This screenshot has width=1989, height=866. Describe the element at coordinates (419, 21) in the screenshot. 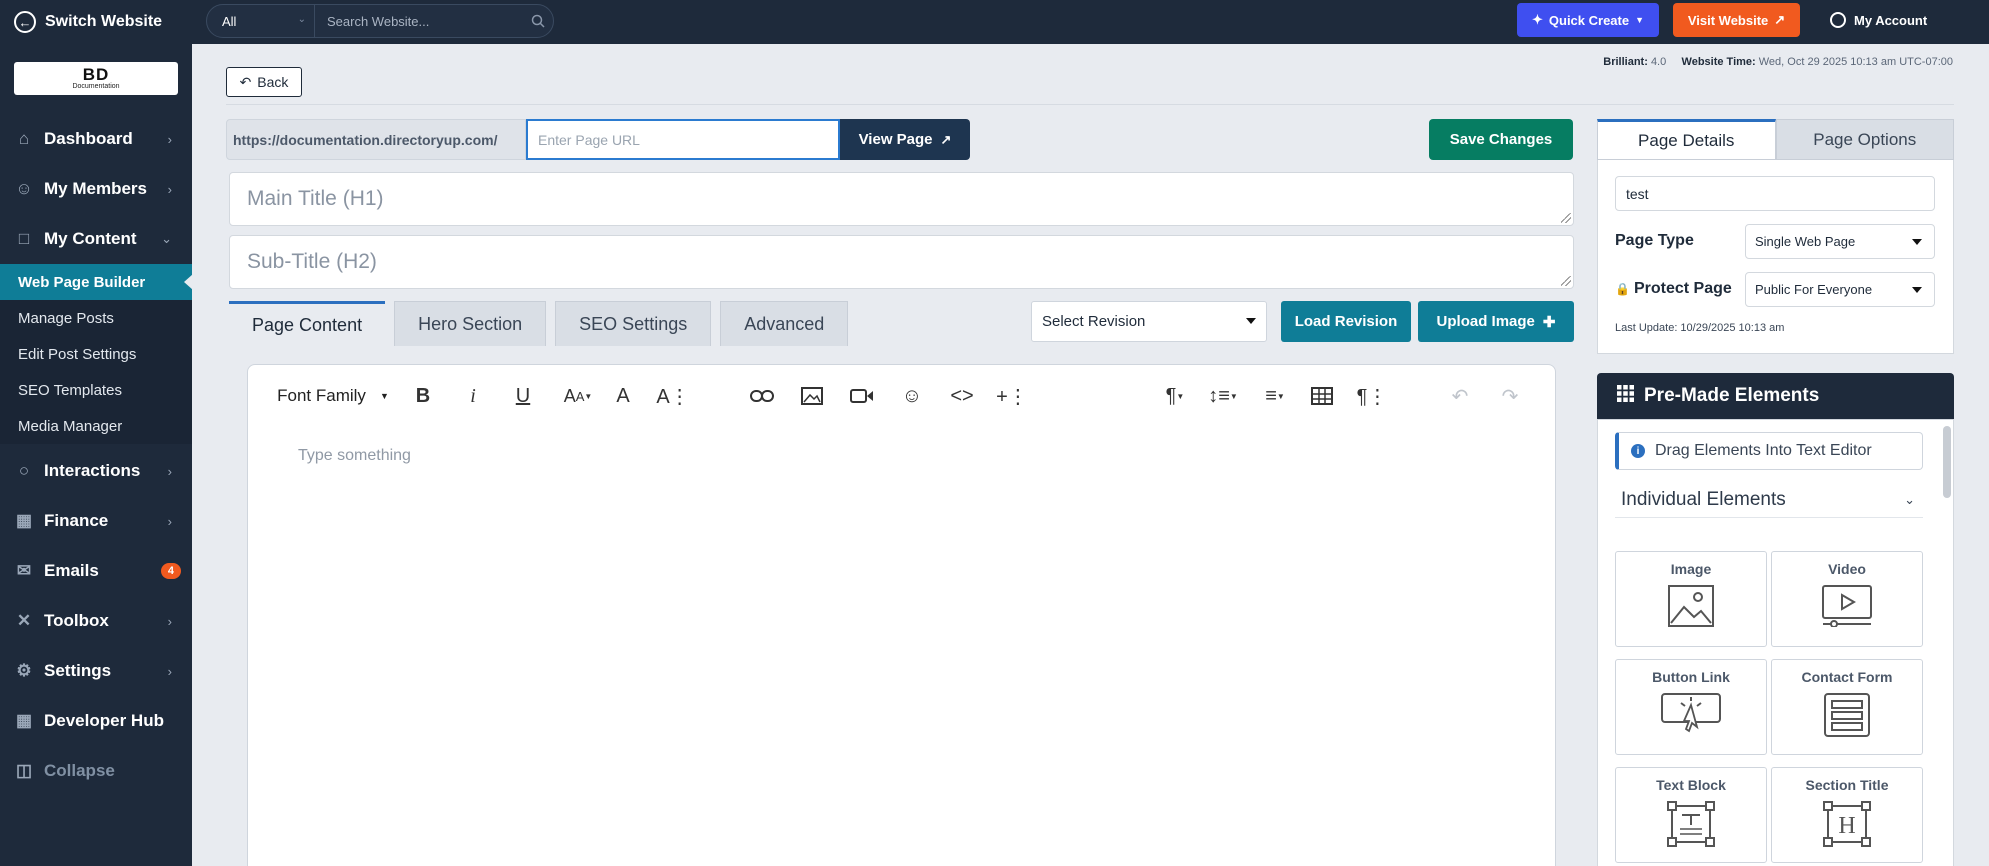

I see `search-input` at that location.